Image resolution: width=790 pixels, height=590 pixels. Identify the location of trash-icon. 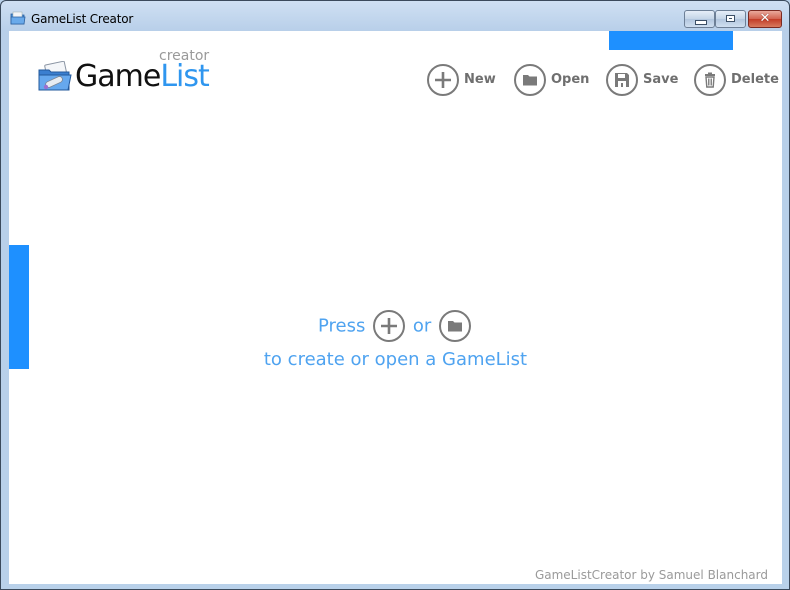
(710, 80).